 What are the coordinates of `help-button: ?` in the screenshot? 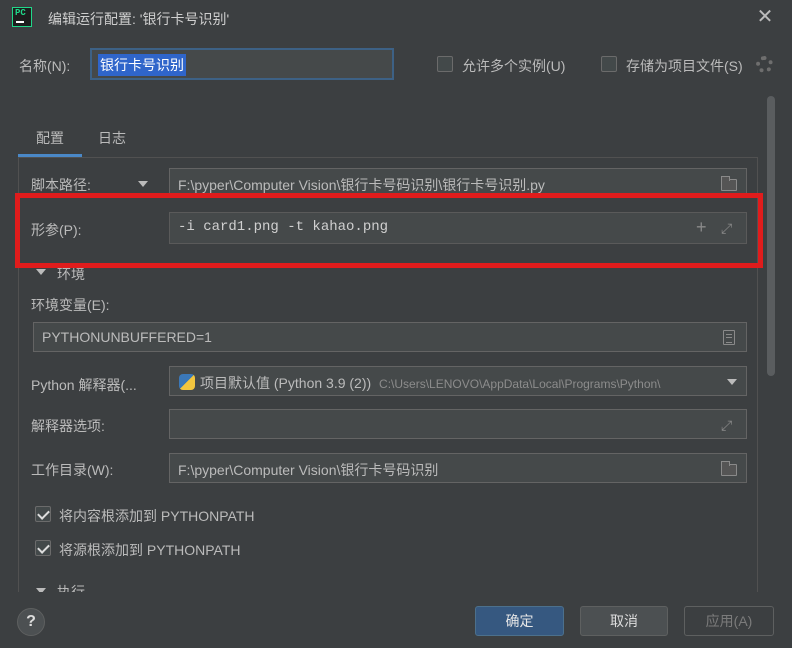 It's located at (31, 622).